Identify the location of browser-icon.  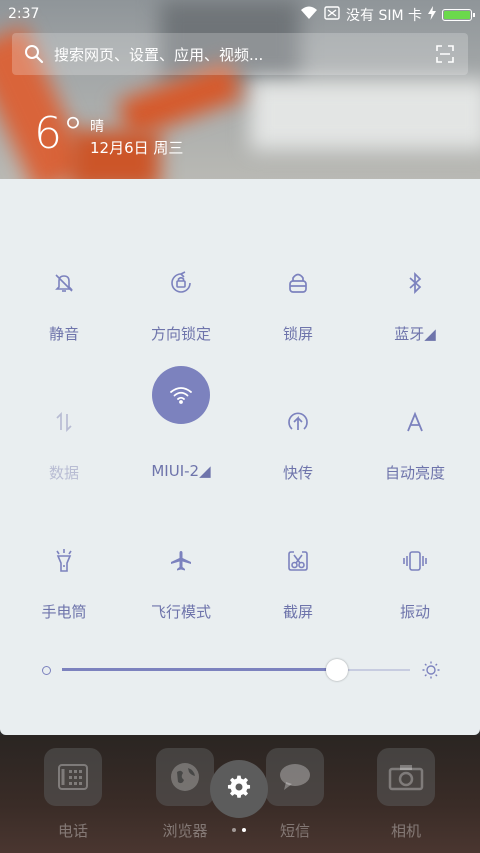
(185, 777).